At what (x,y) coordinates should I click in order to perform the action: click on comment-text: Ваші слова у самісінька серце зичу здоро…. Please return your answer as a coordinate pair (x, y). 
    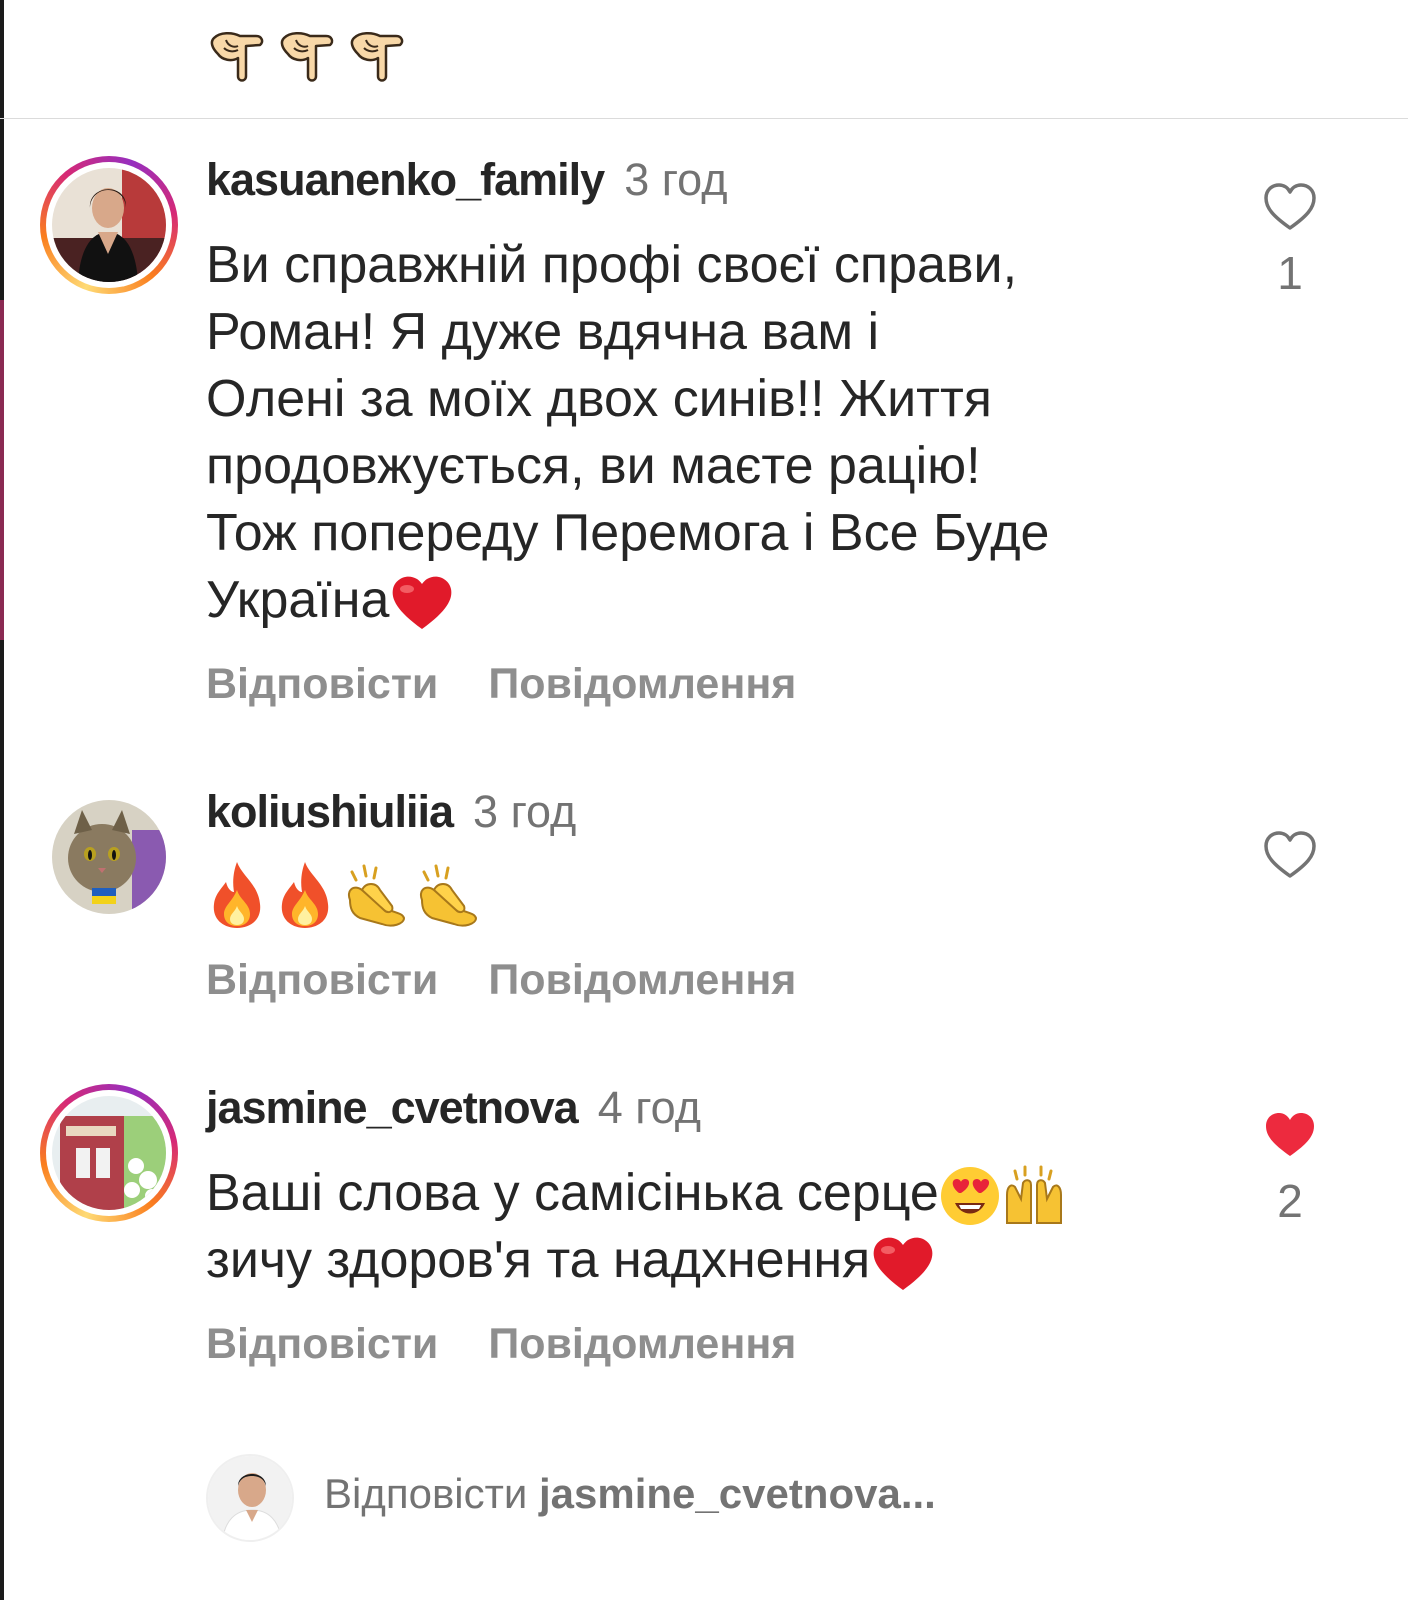
    Looking at the image, I should click on (711, 1227).